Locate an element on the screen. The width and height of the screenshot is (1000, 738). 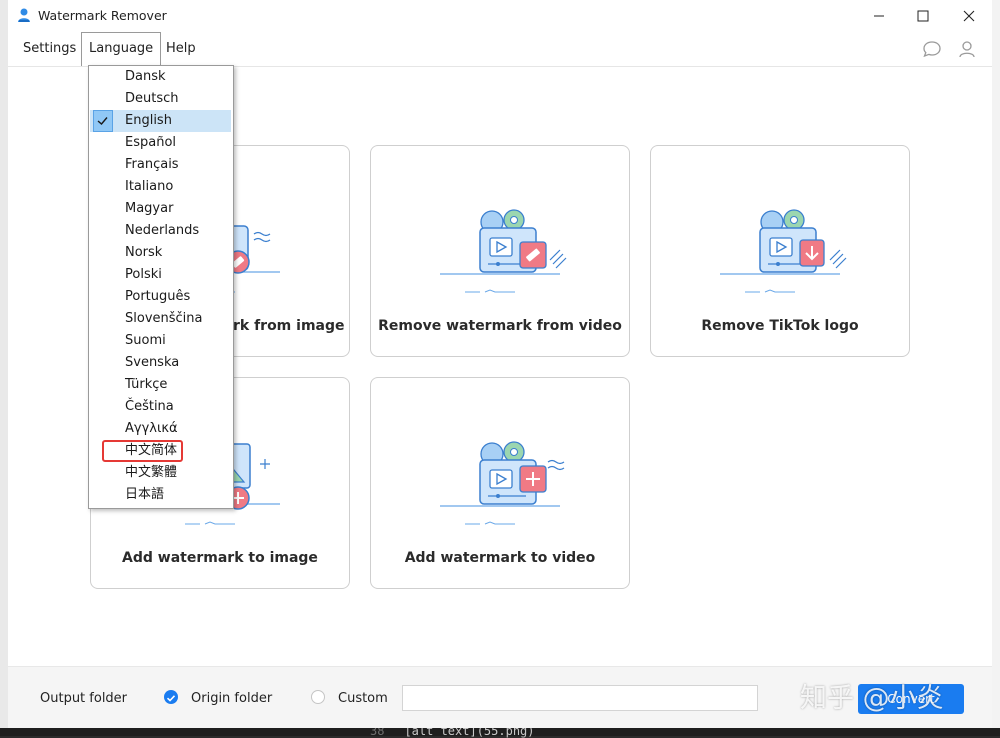
title-bar: Watermark Remover is located at coordinates (500, 16).